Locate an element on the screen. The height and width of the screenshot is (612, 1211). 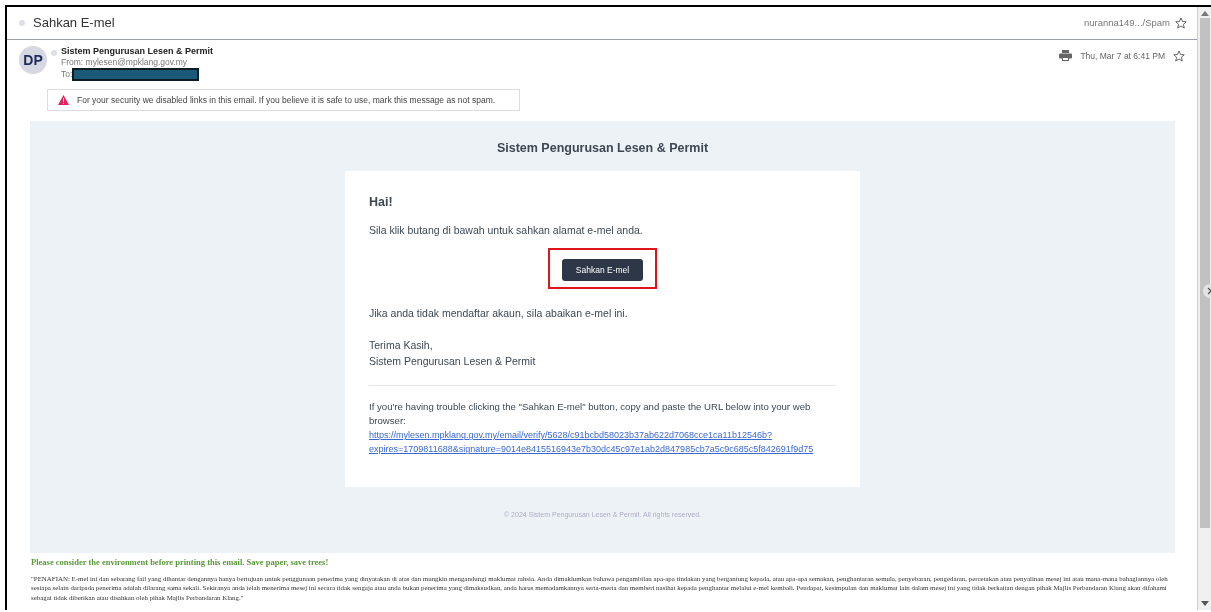
scroll-up-icon is located at coordinates (1204, 13).